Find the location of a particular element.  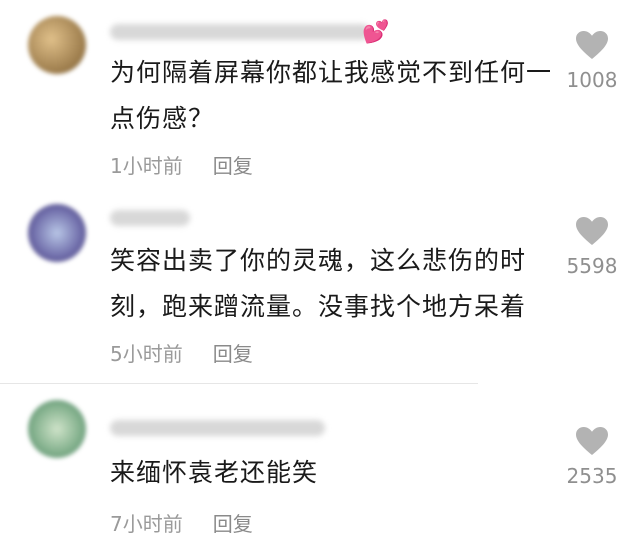

comment-meta: 7小时前 回复 is located at coordinates (181, 522).